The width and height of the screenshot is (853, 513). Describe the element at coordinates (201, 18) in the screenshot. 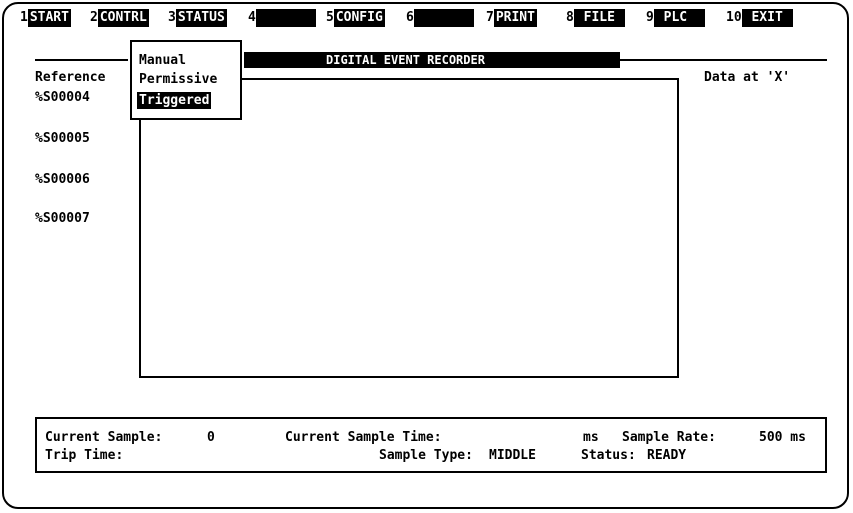

I see `fkey-label: STATUS` at that location.